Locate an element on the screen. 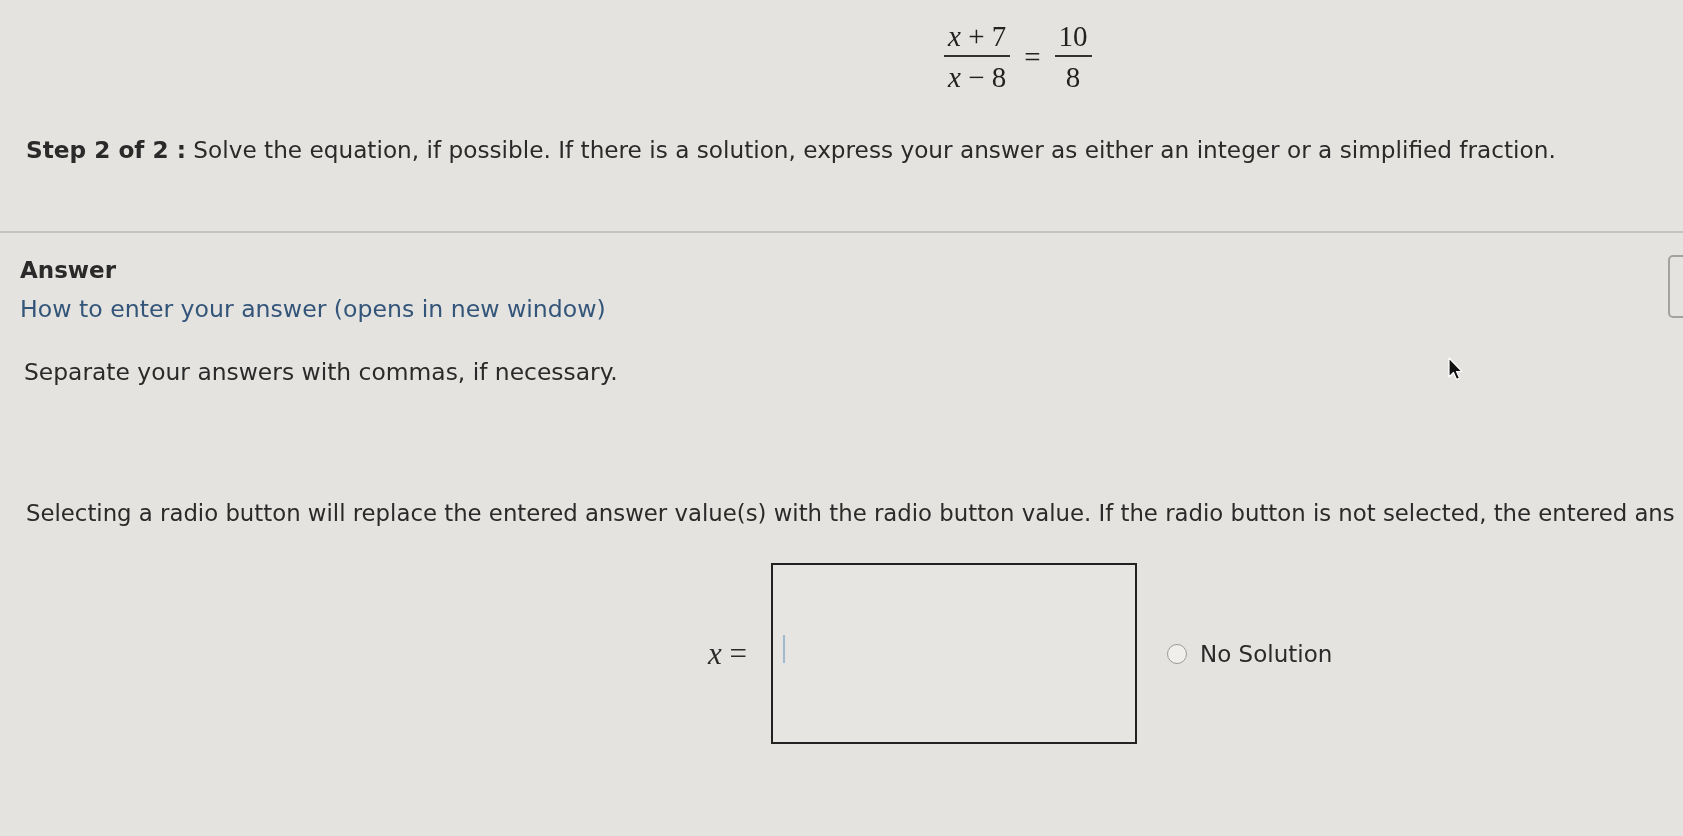 This screenshot has height=836, width=1683. numerator: 10 is located at coordinates (1073, 36).